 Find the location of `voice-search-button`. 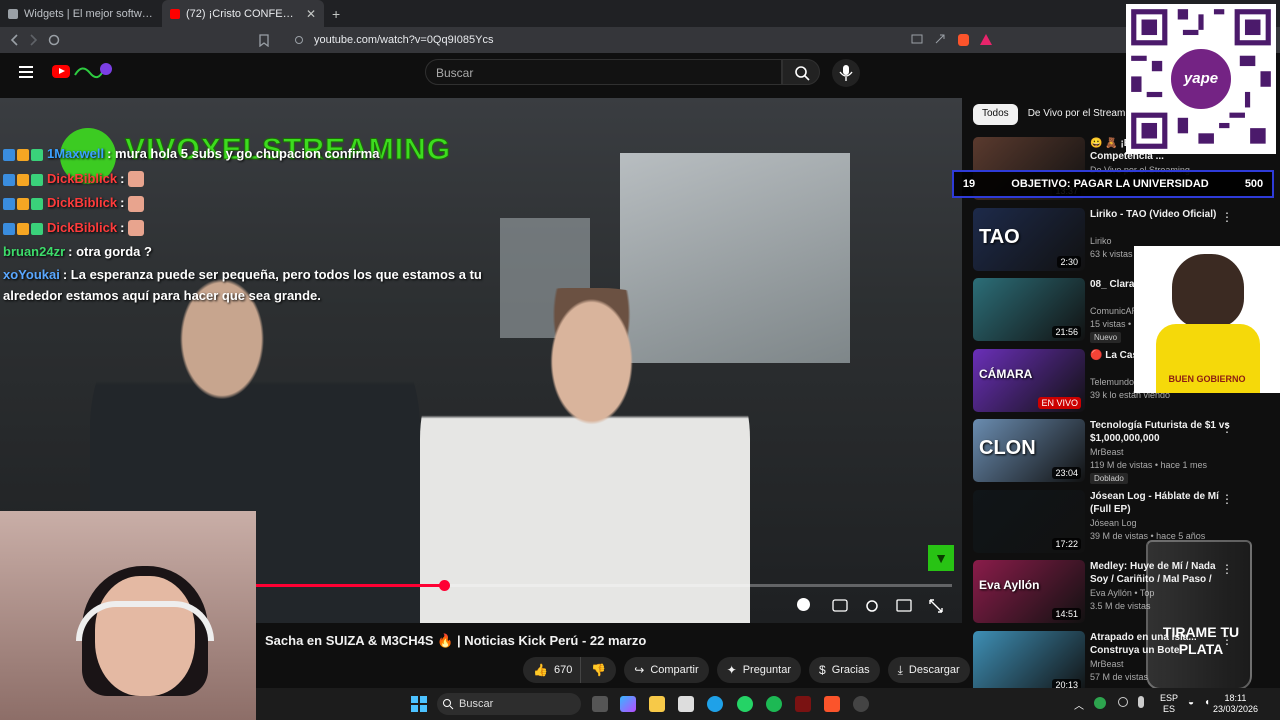

voice-search-button is located at coordinates (846, 73).